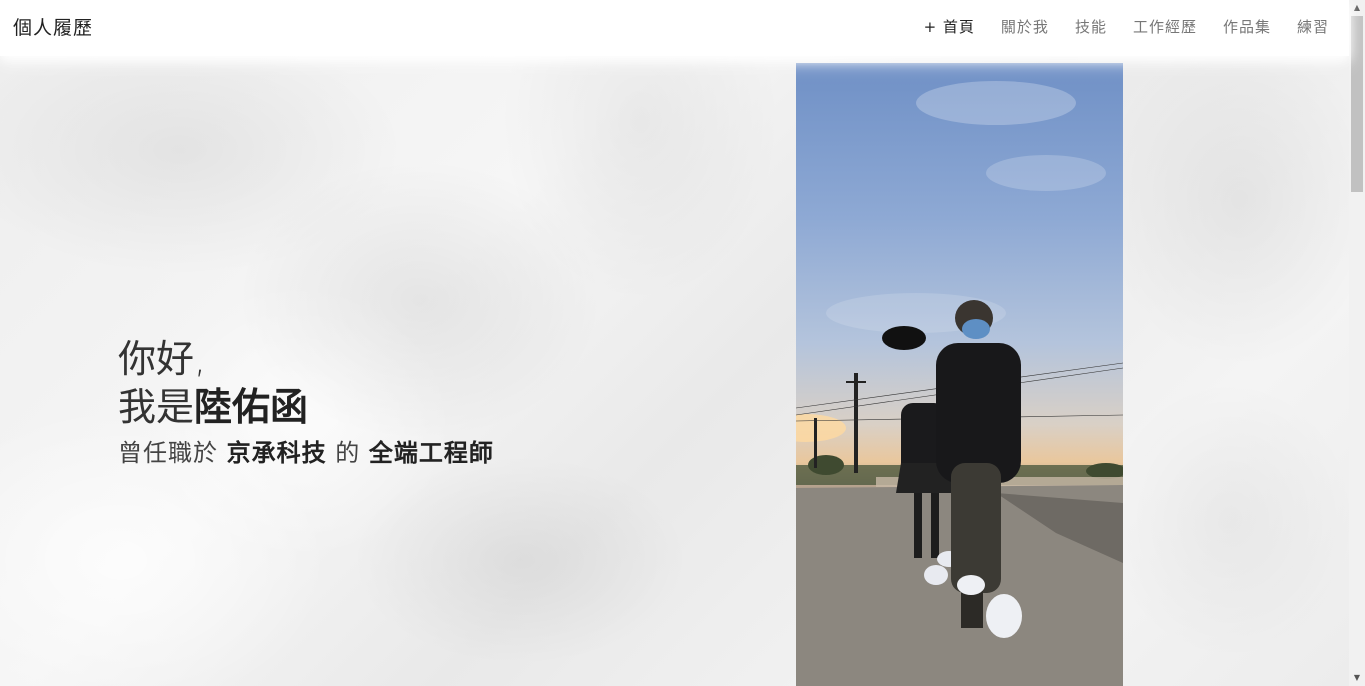 The image size is (1365, 686). Describe the element at coordinates (674, 28) in the screenshot. I see `site-header: 個人履歷 + 首頁 關於我 技能 工作經歷 作品集 練習` at that location.